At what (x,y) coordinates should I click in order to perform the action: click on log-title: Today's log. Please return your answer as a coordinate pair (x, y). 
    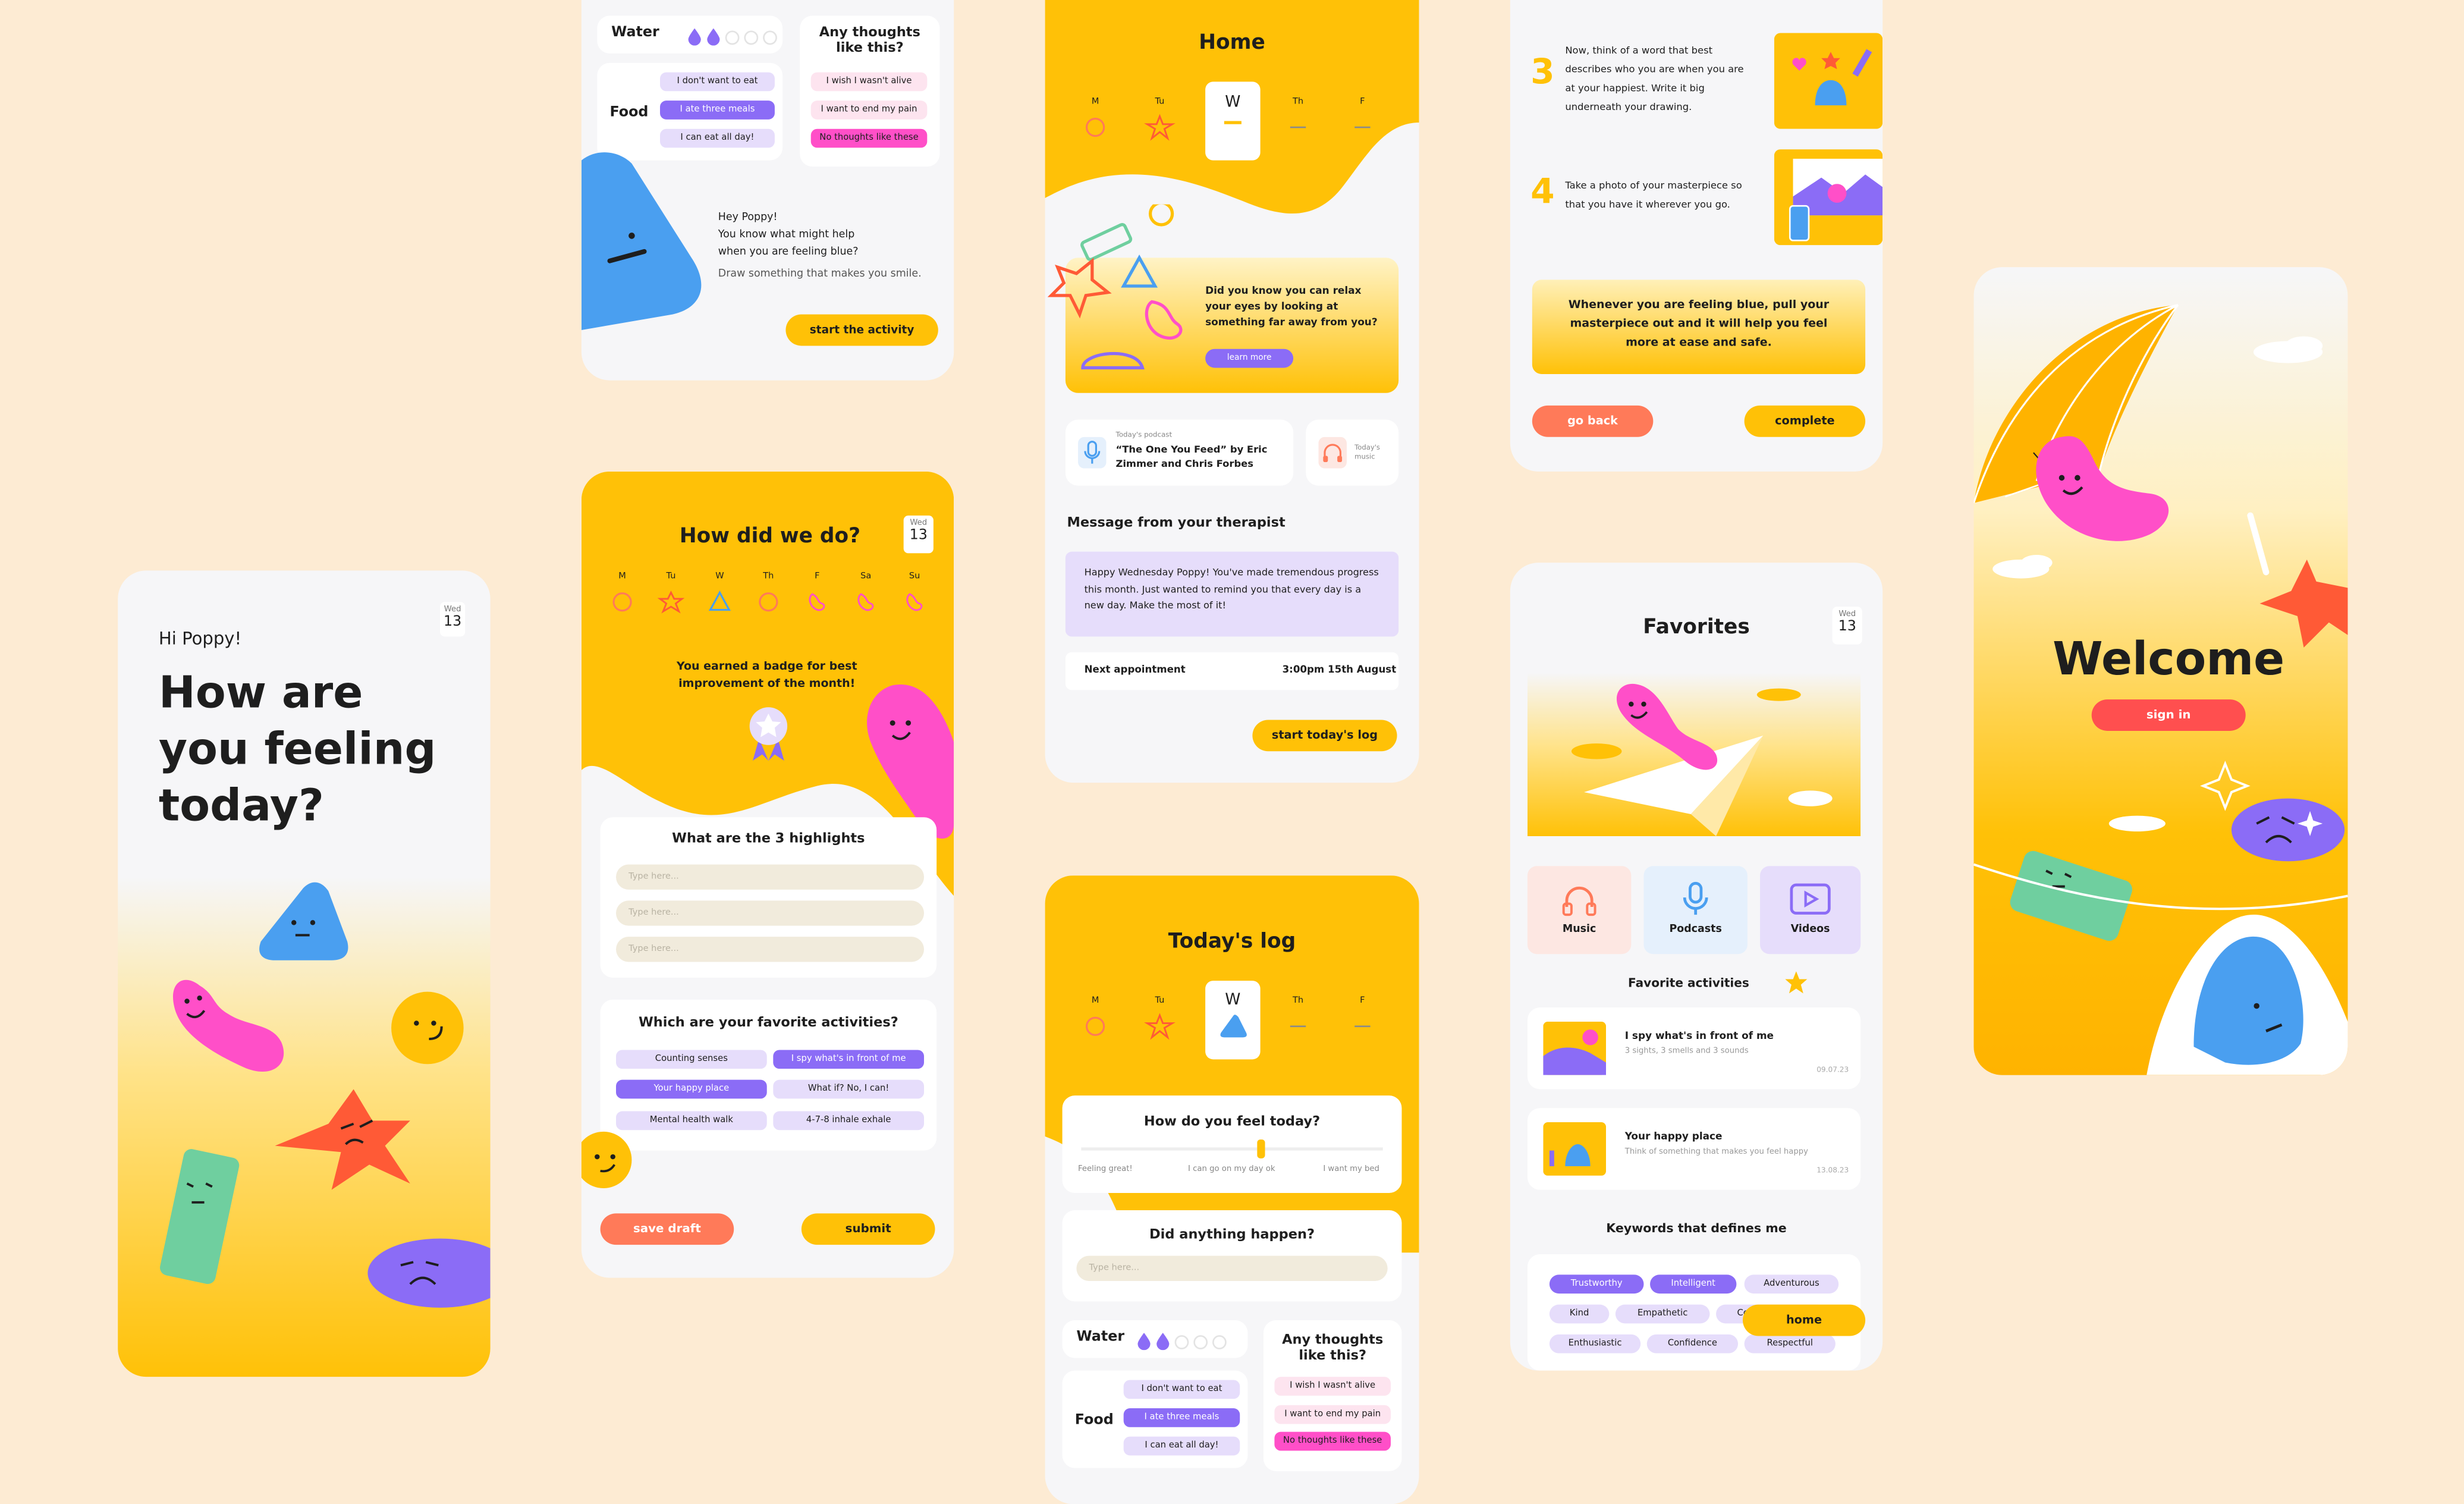
    Looking at the image, I should click on (1232, 942).